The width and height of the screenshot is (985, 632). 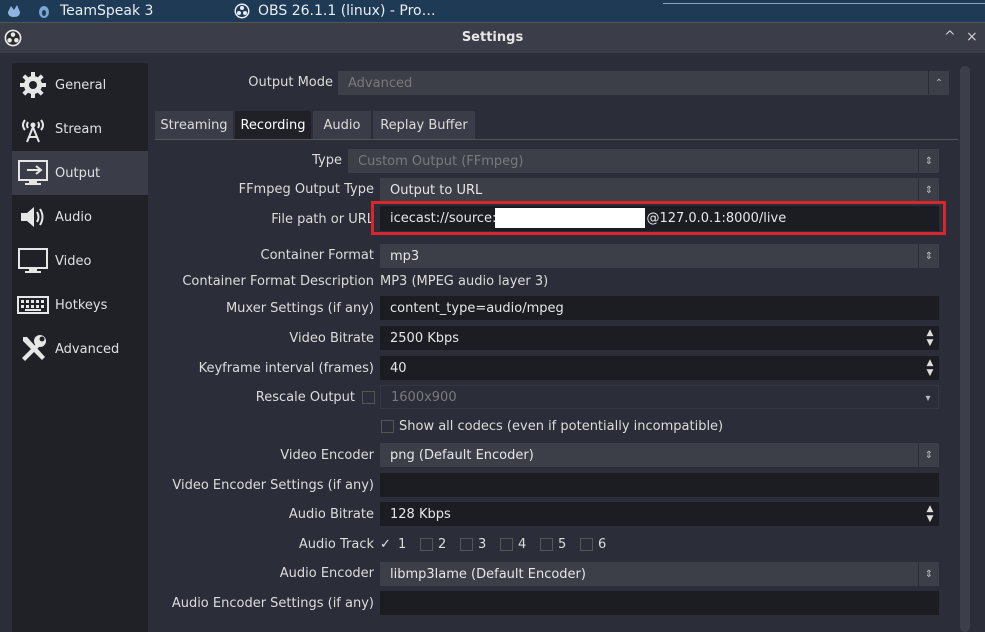 What do you see at coordinates (242, 11) in the screenshot?
I see `obs-icon` at bounding box center [242, 11].